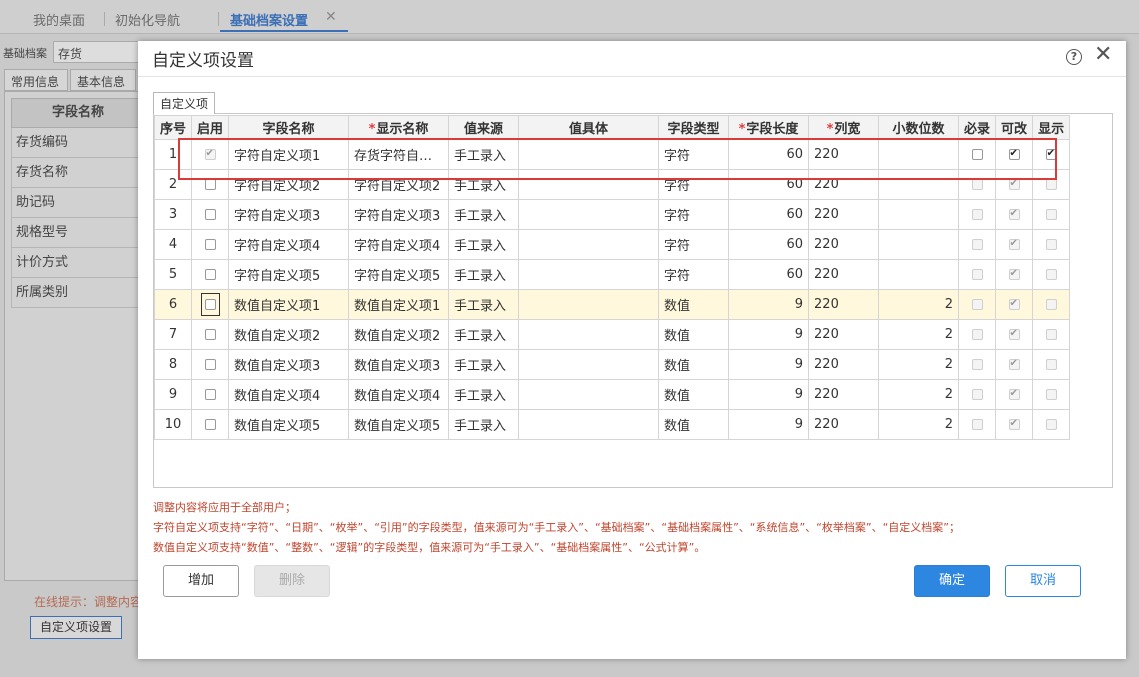  I want to click on subtab-basic-info: 基本信息, so click(103, 80).